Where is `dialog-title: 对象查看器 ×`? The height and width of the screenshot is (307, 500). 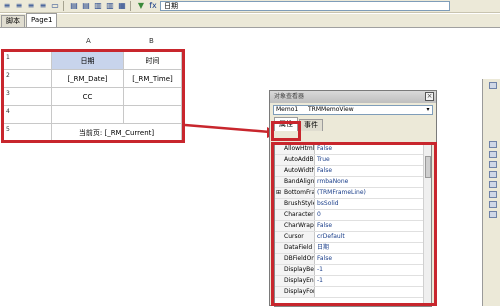
dialog-title: 对象查看器 × is located at coordinates (353, 97).